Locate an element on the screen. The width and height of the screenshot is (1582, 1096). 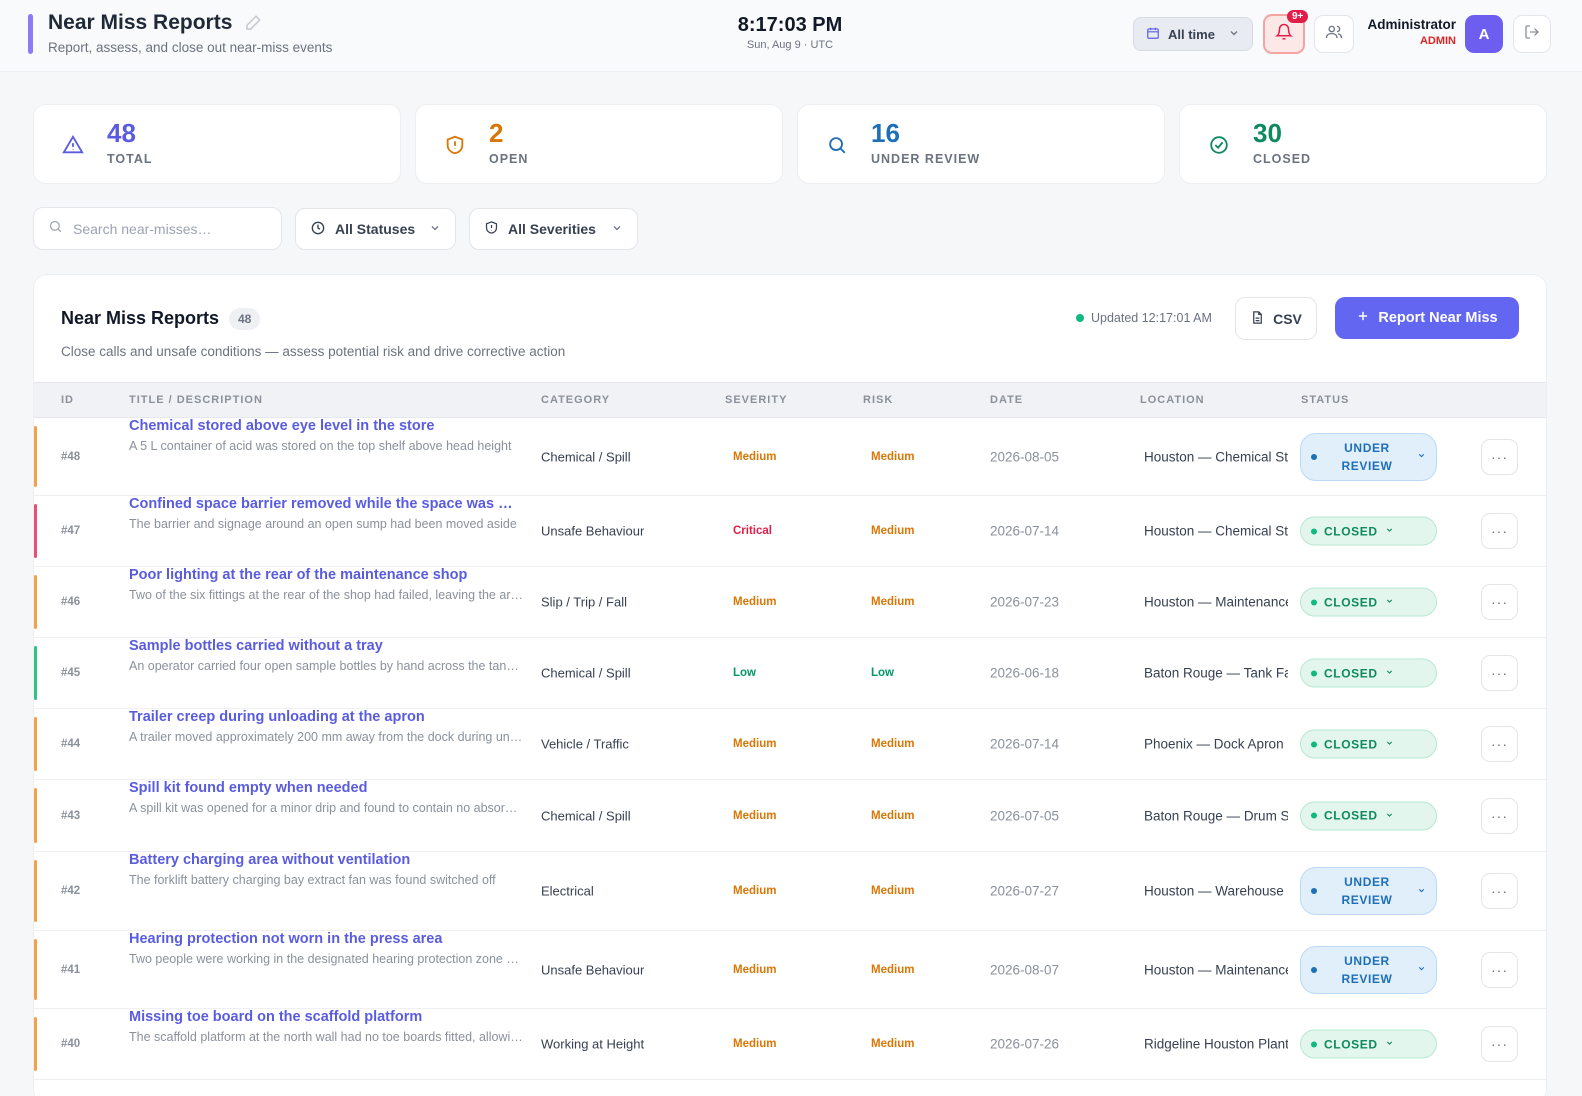
users-button is located at coordinates (1334, 34).